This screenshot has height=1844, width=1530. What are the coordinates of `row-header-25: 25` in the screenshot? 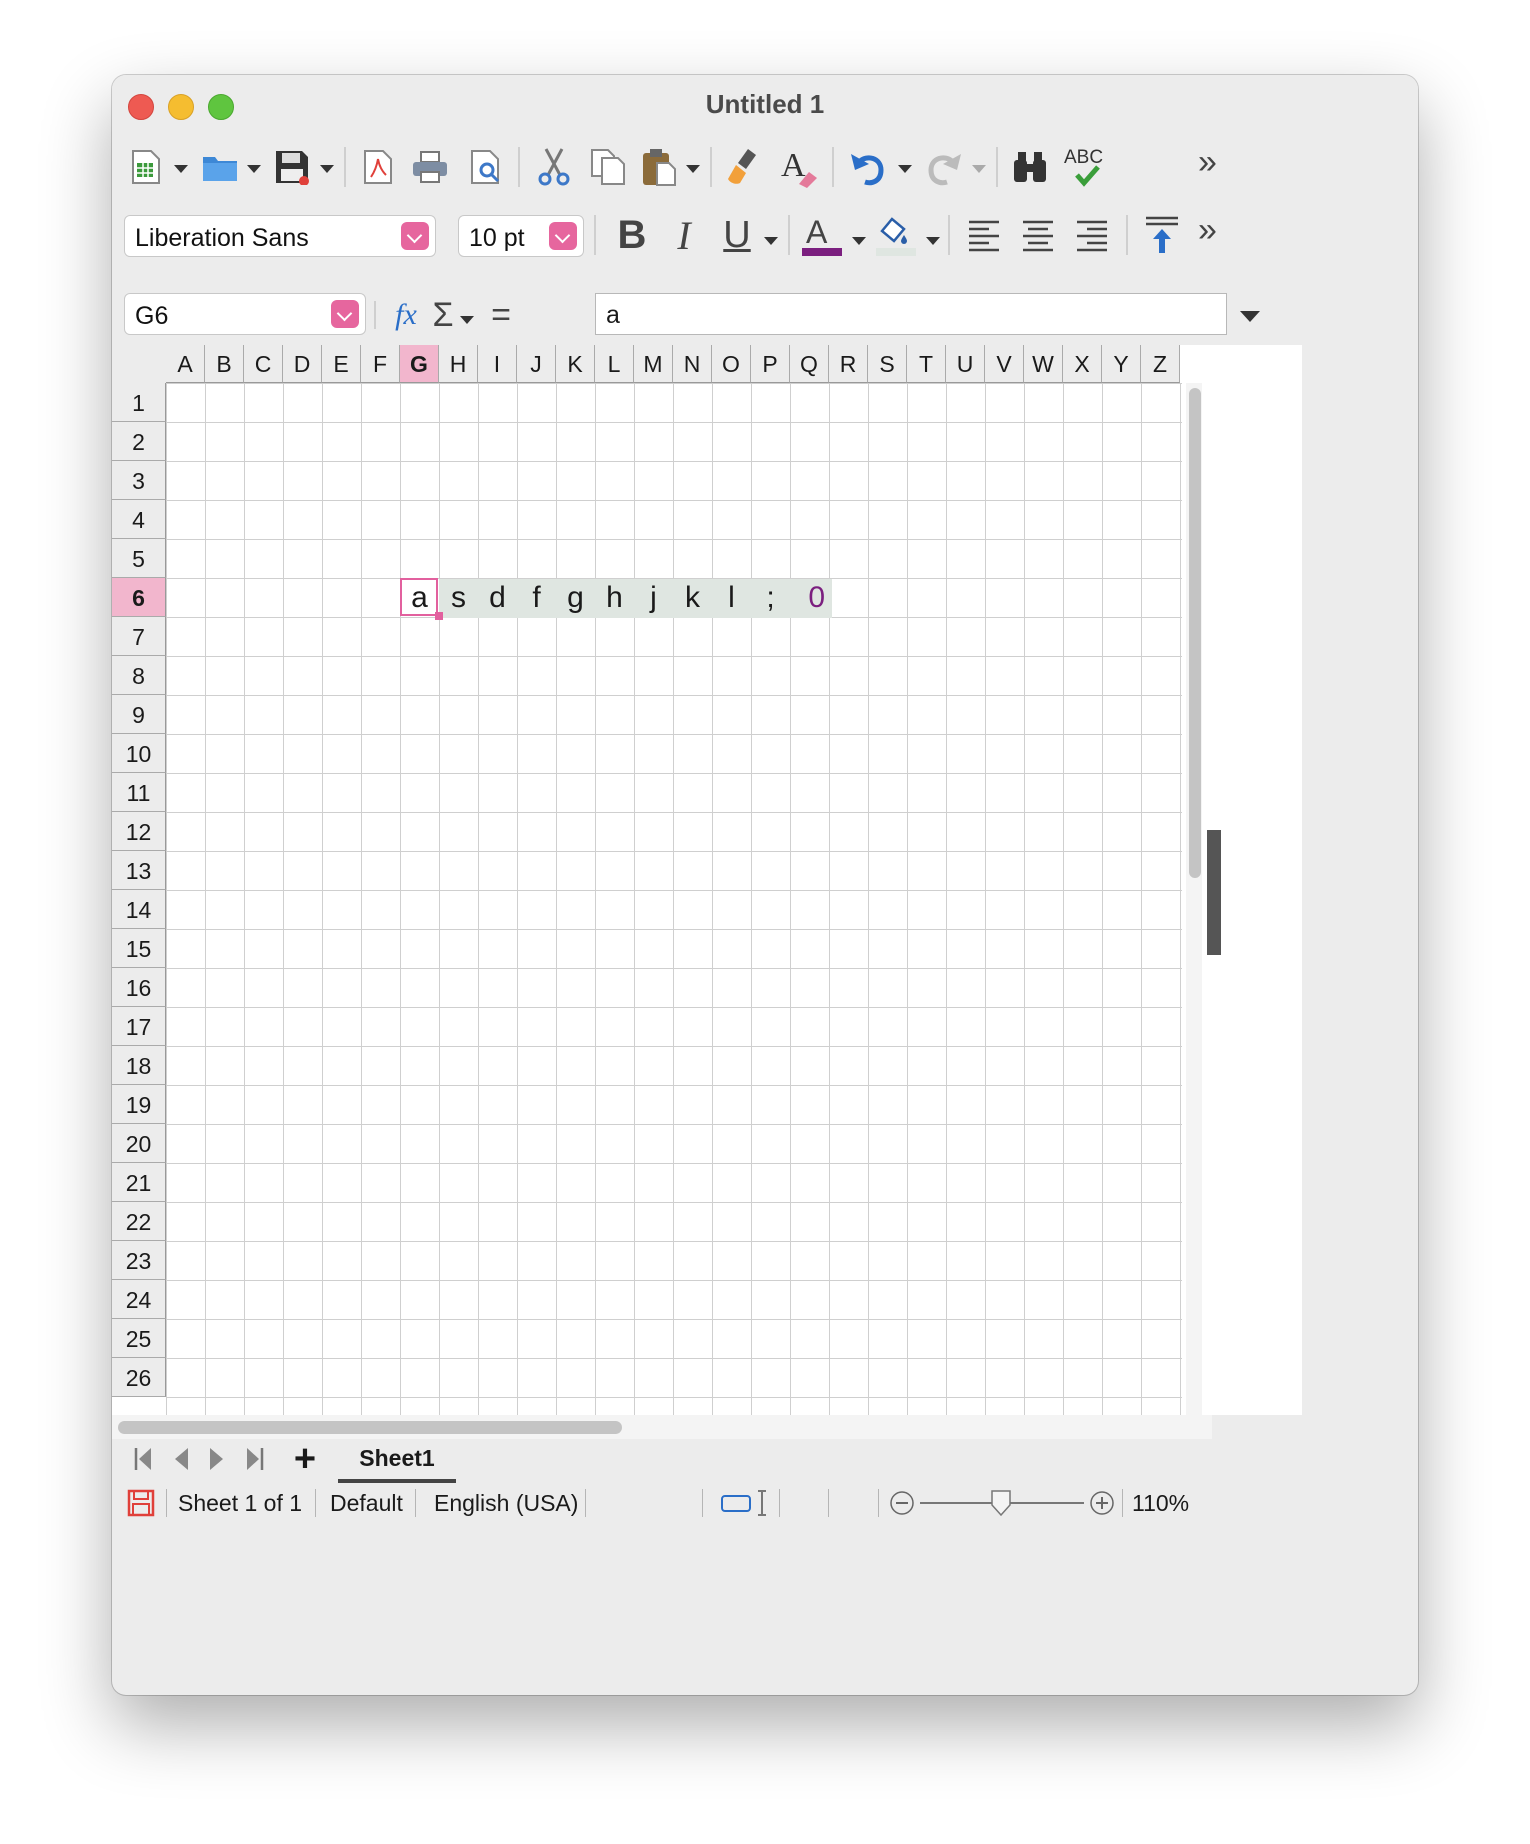 It's located at (139, 1338).